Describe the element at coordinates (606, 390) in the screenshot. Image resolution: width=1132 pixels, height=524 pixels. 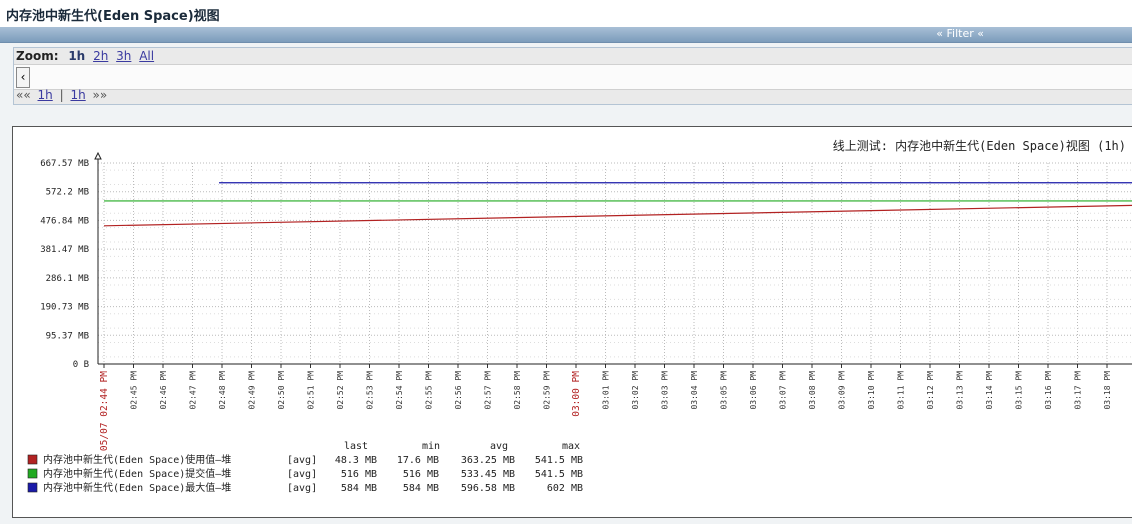
I see `x-tick-label: 03:01 PM` at that location.